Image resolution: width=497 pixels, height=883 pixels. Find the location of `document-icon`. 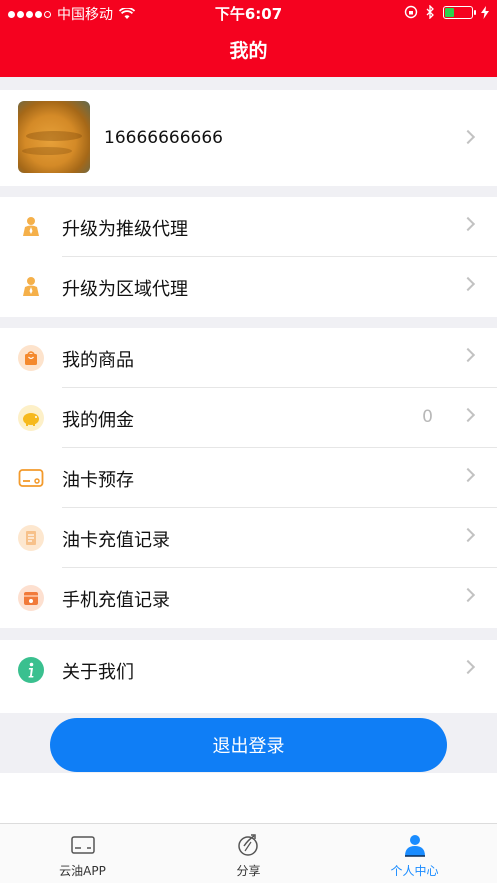

document-icon is located at coordinates (31, 538).